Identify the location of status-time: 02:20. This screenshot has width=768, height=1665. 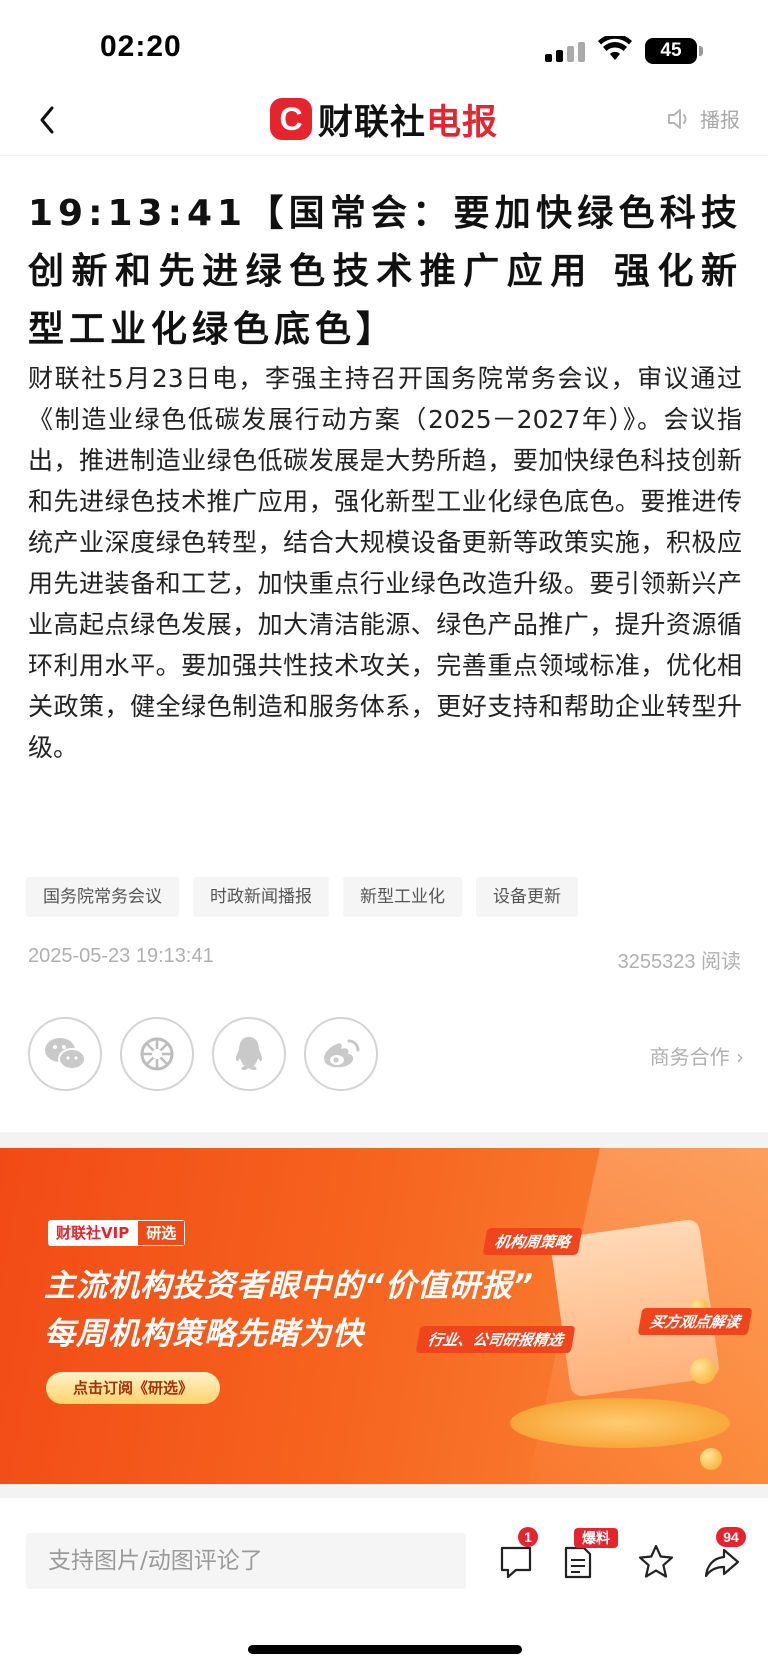
(141, 46).